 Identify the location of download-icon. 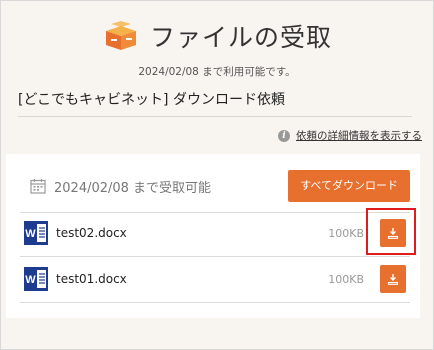
(393, 279).